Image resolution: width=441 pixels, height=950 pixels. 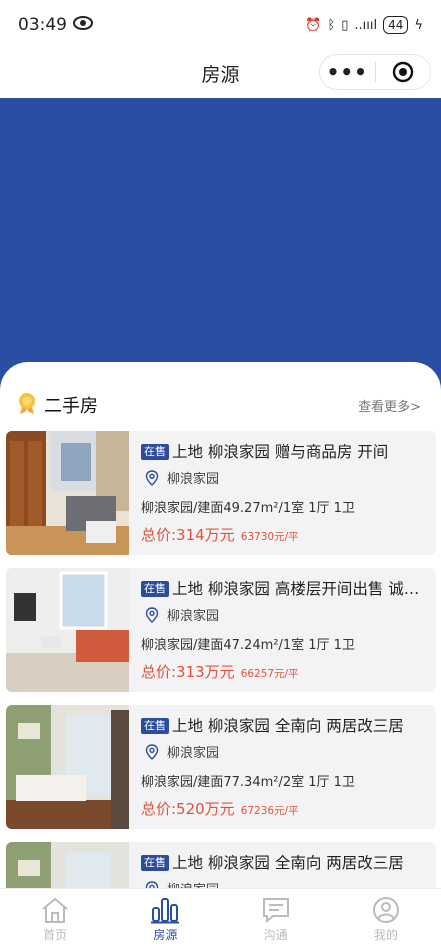 I want to click on user-icon, so click(x=385, y=910).